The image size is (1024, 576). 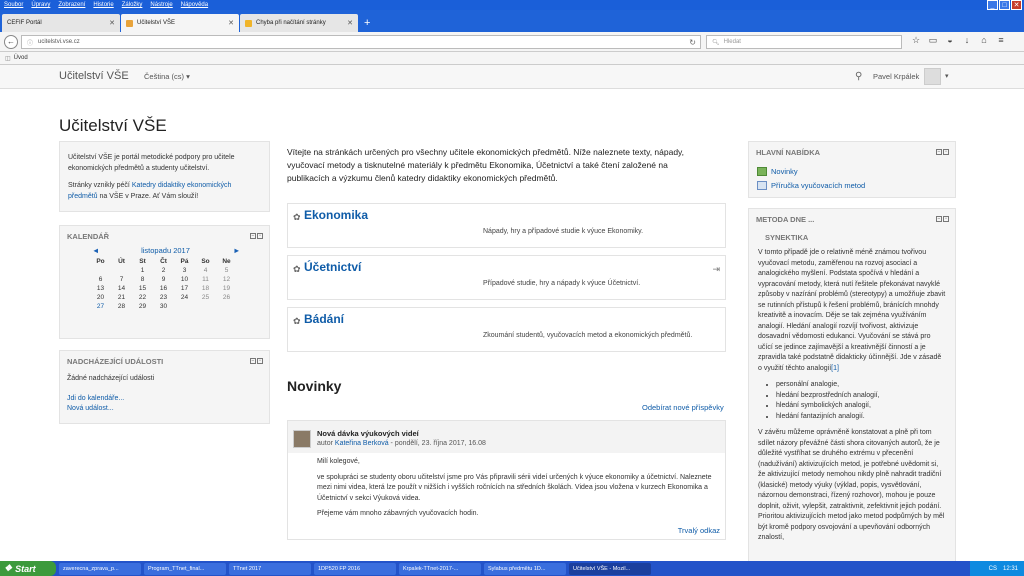 I want to click on author-avatar, so click(x=302, y=439).